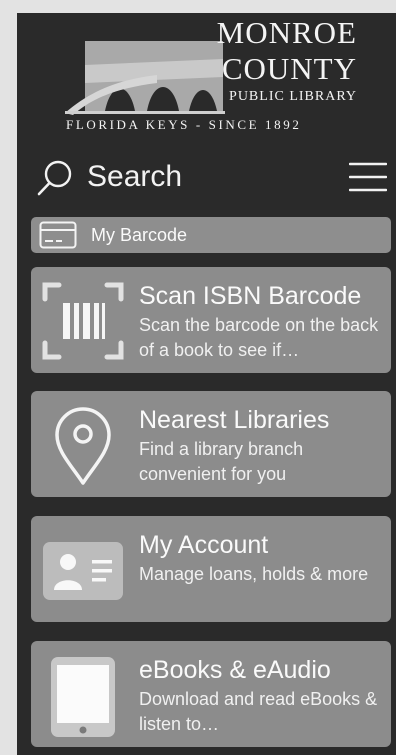  I want to click on card-title: Scan ISBN Barcode, so click(250, 296).